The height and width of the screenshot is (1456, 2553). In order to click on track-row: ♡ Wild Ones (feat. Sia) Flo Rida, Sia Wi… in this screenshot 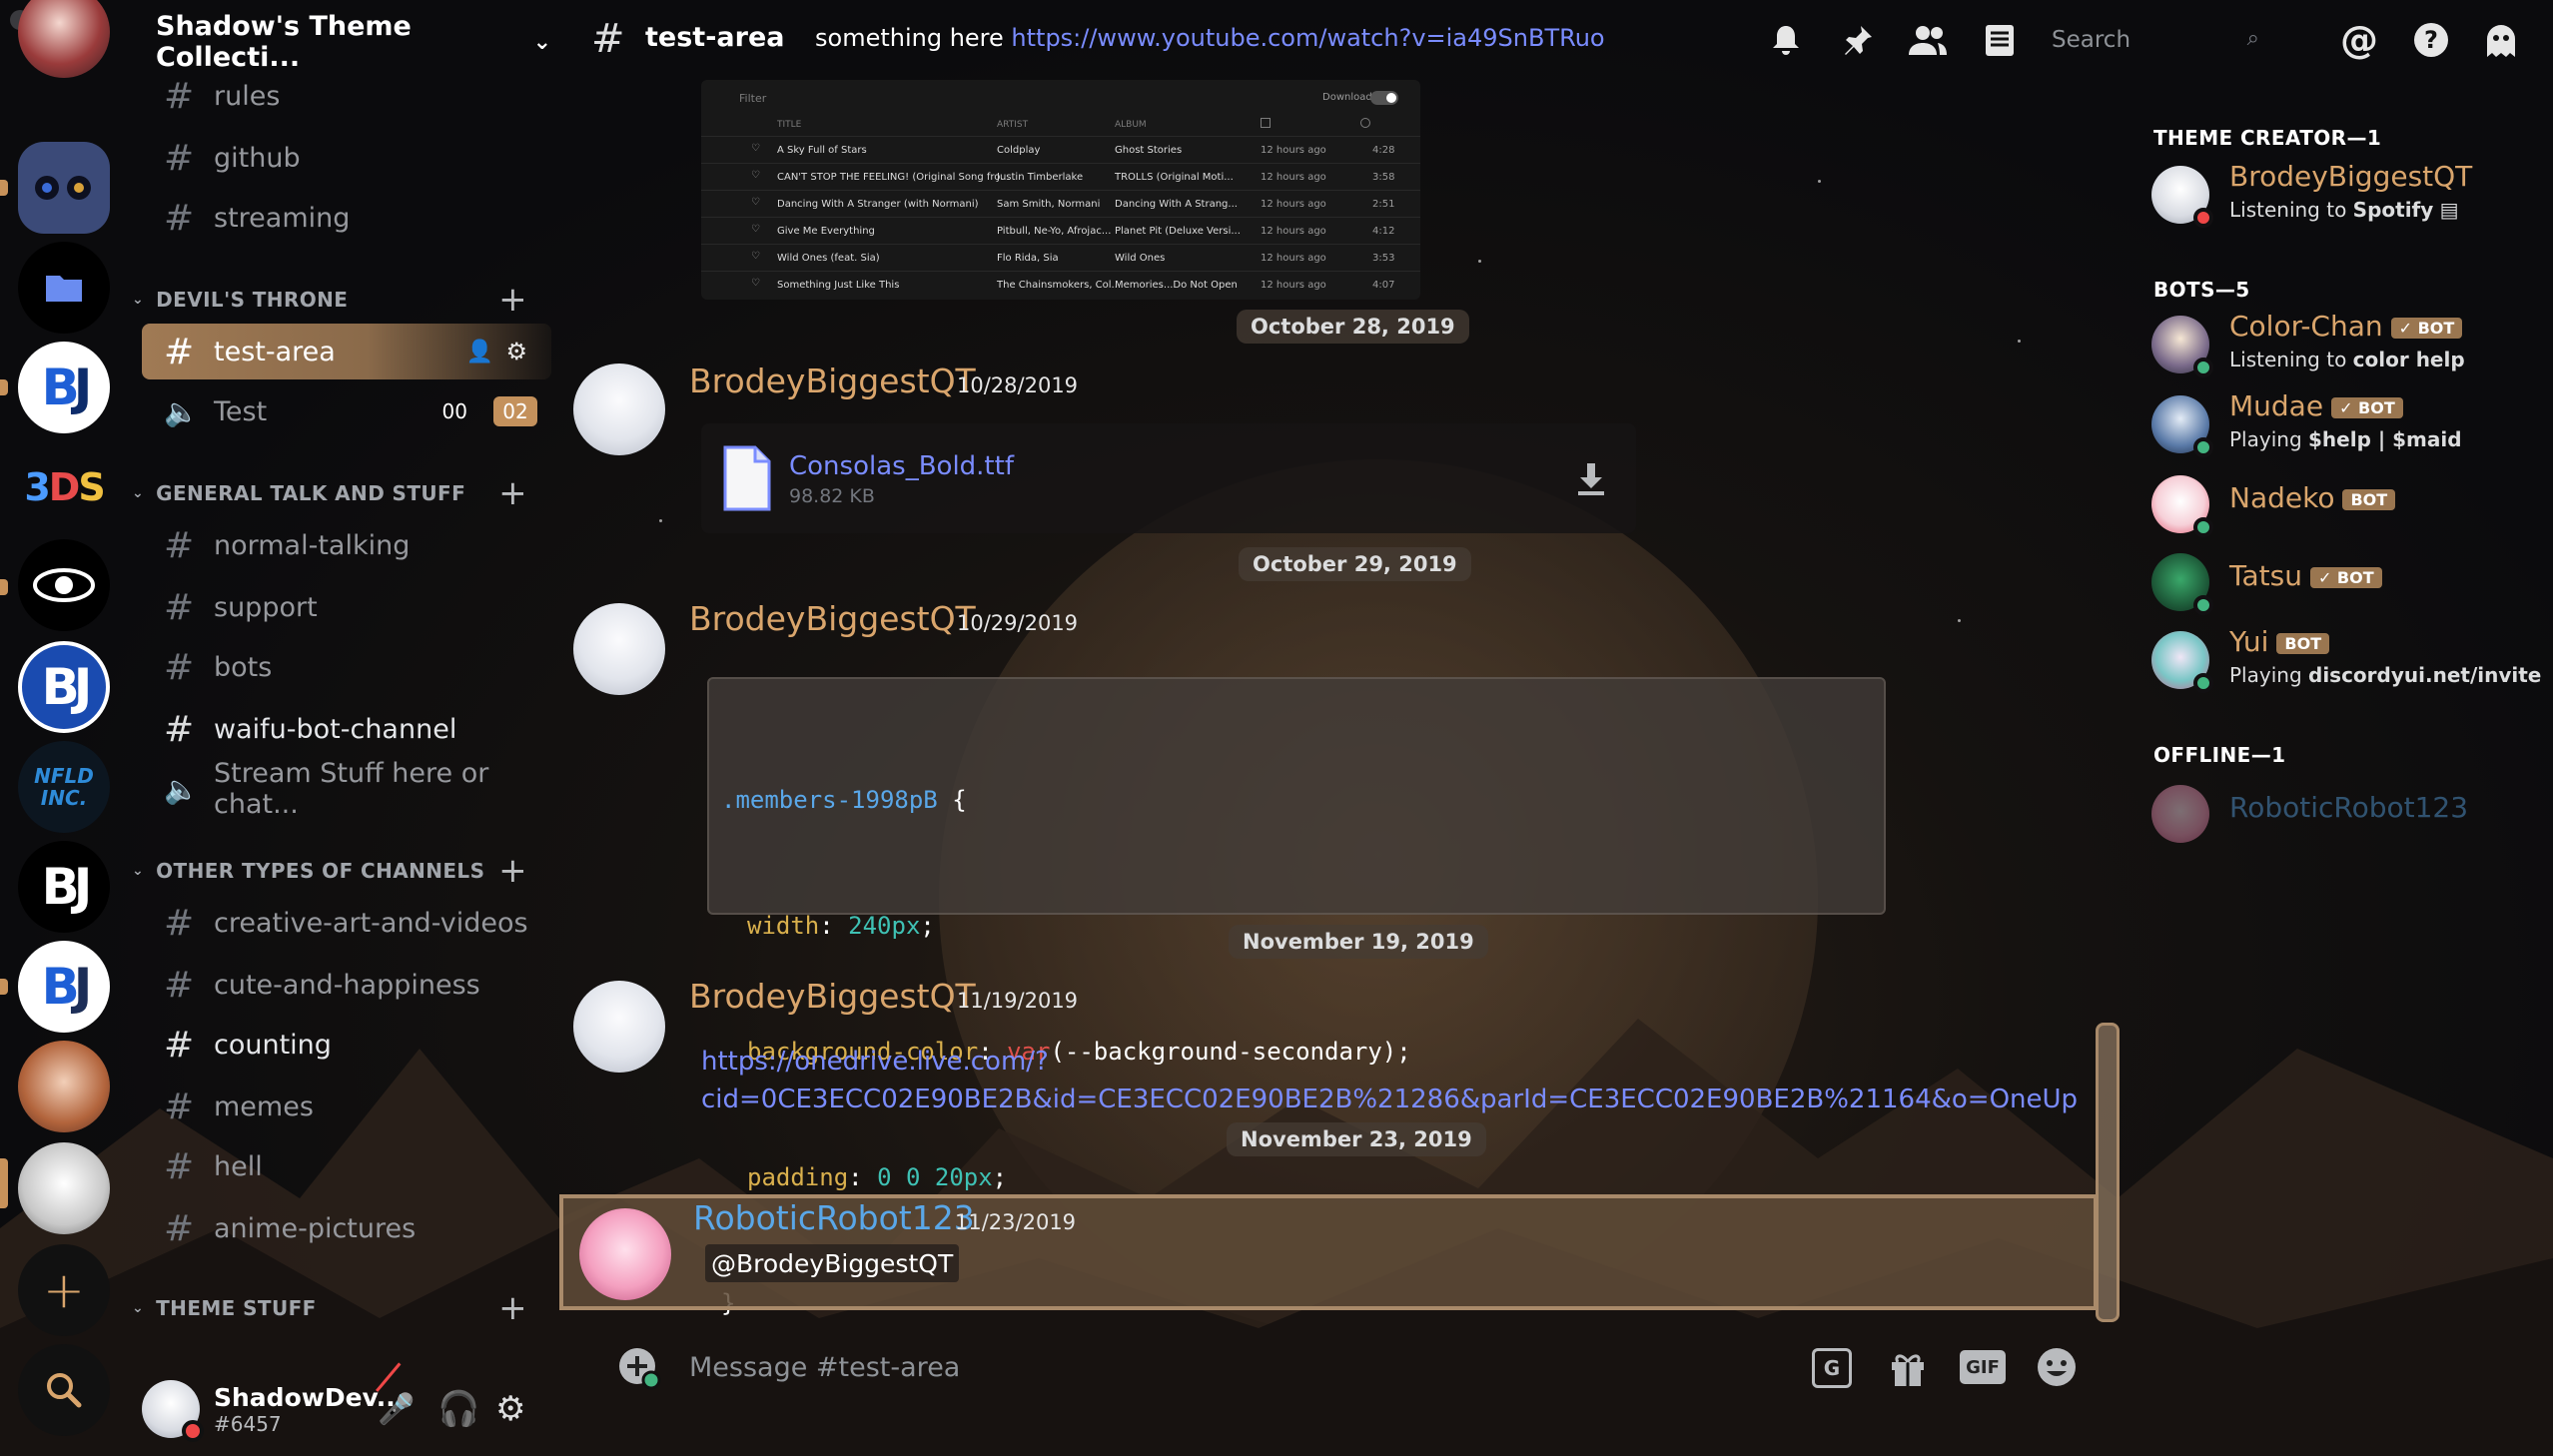, I will do `click(1061, 258)`.